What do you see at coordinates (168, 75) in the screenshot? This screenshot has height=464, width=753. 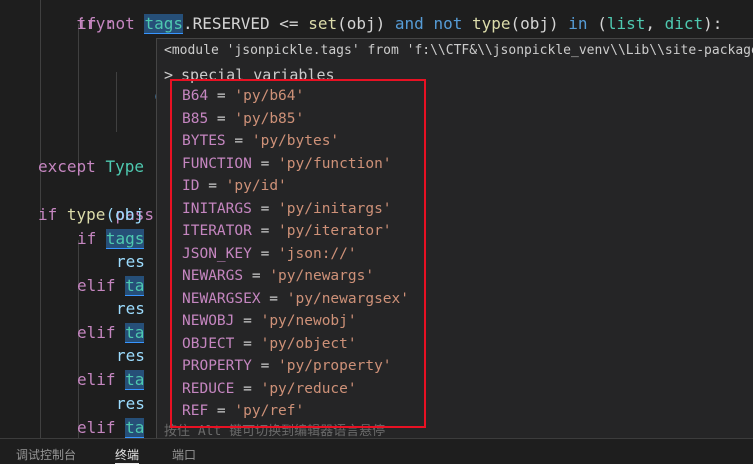 I see `chevron-right-icon: >` at bounding box center [168, 75].